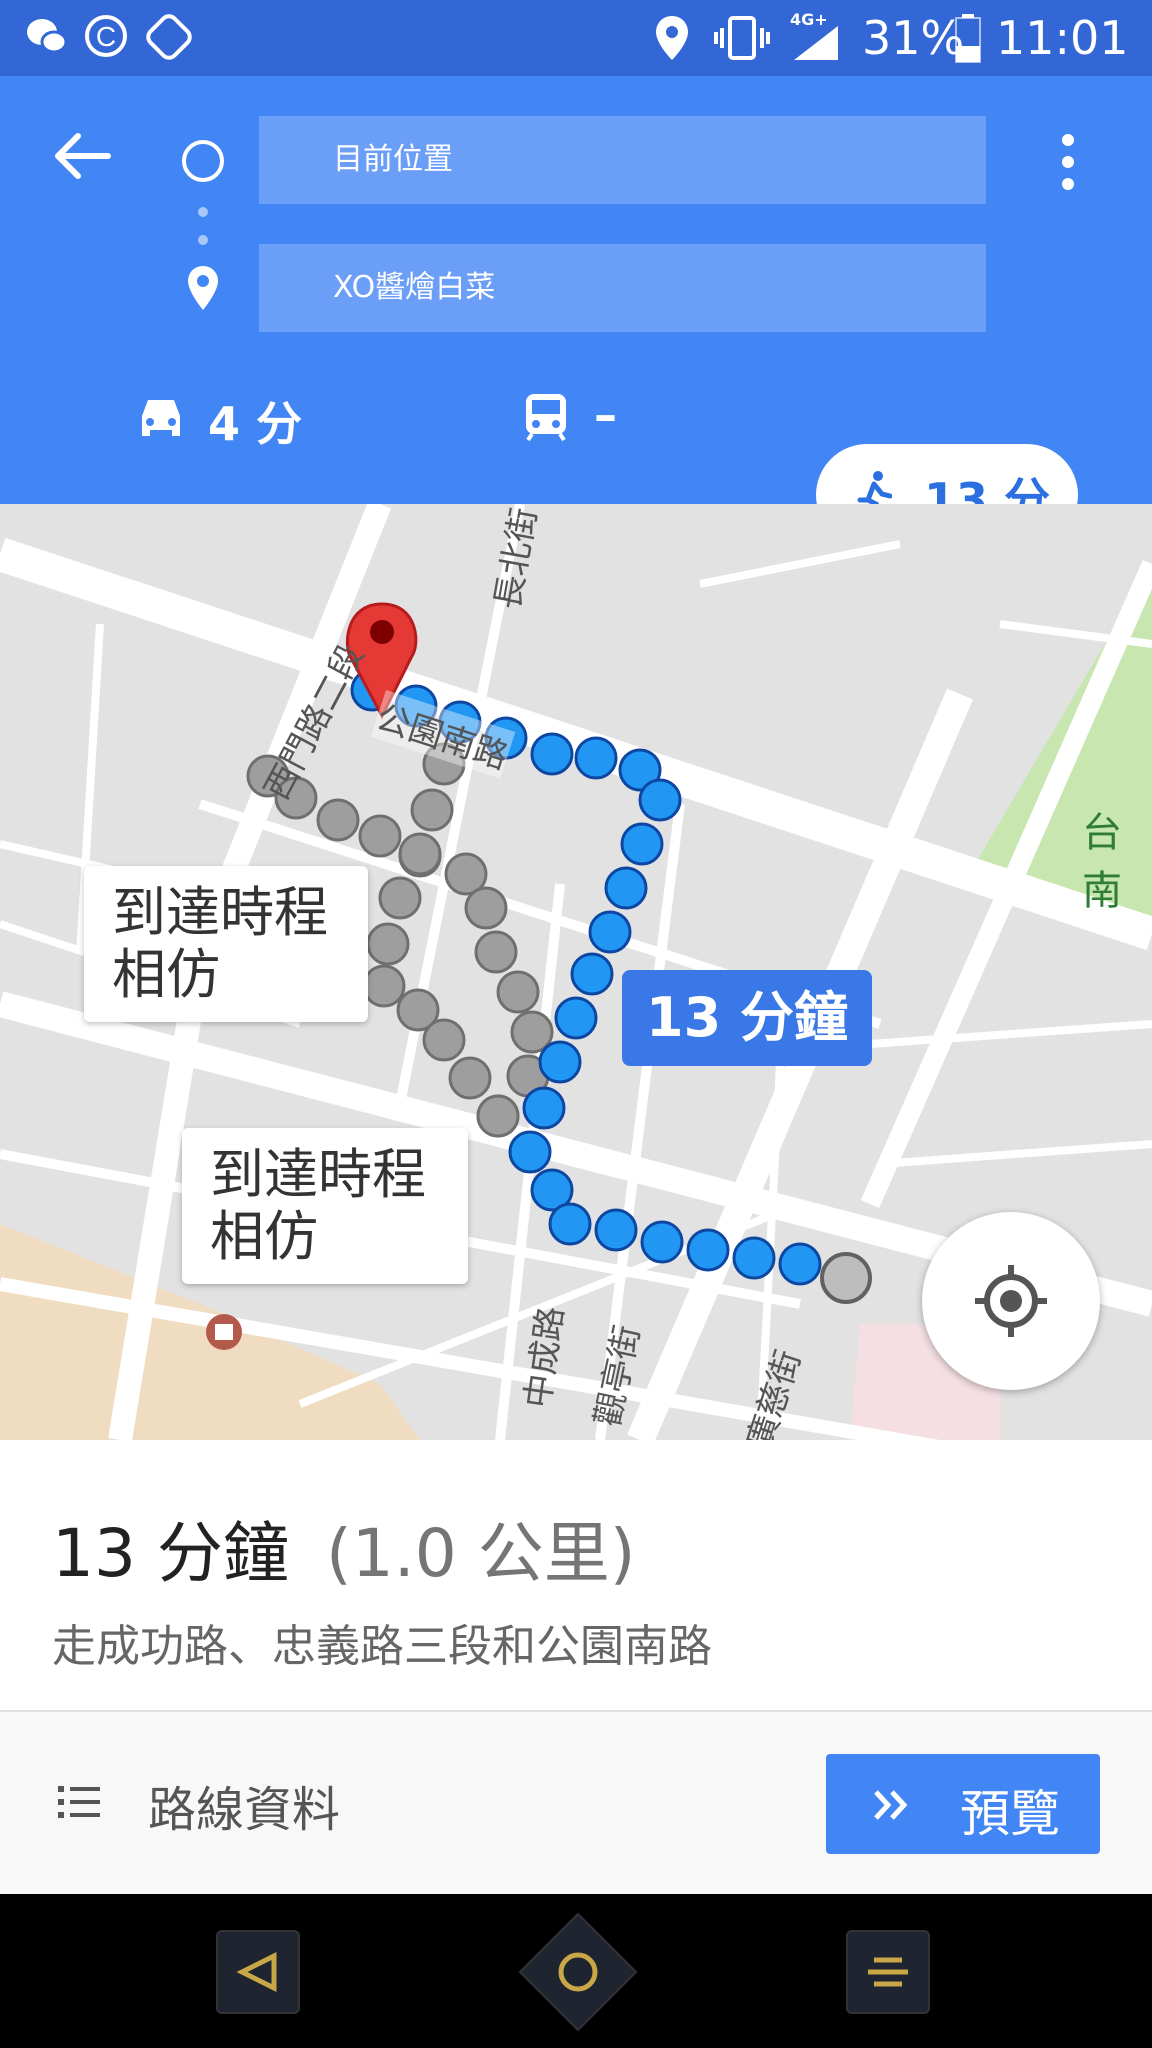  I want to click on list-icon, so click(79, 1802).